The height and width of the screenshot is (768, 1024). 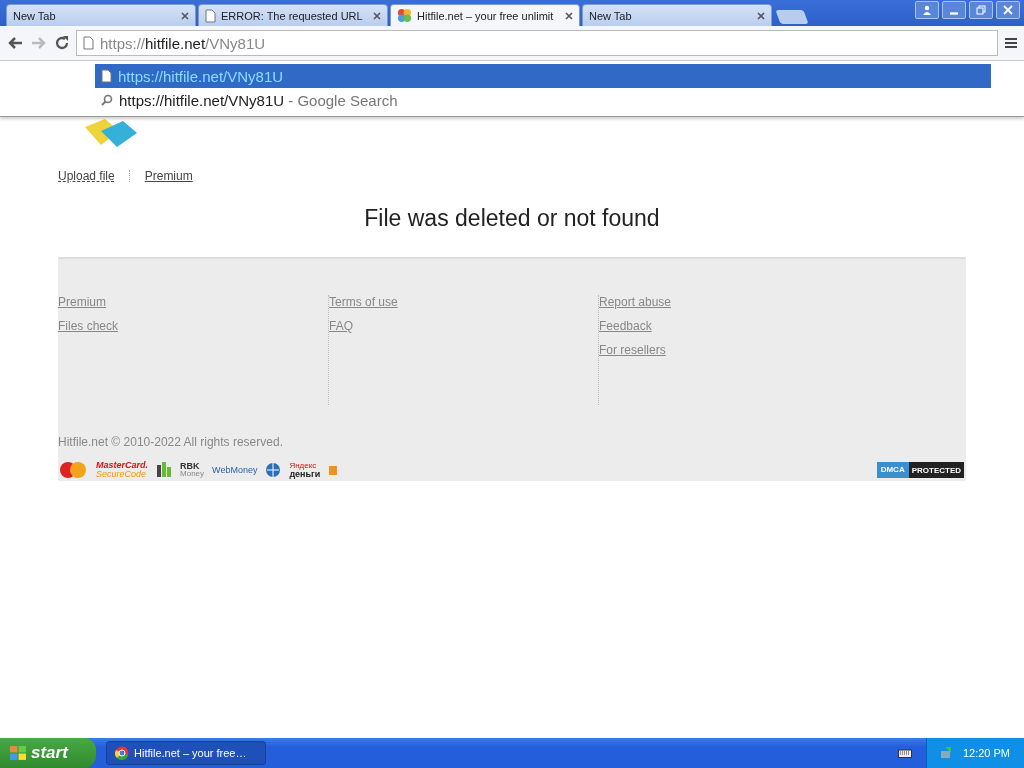 I want to click on user-icon, so click(x=927, y=10).